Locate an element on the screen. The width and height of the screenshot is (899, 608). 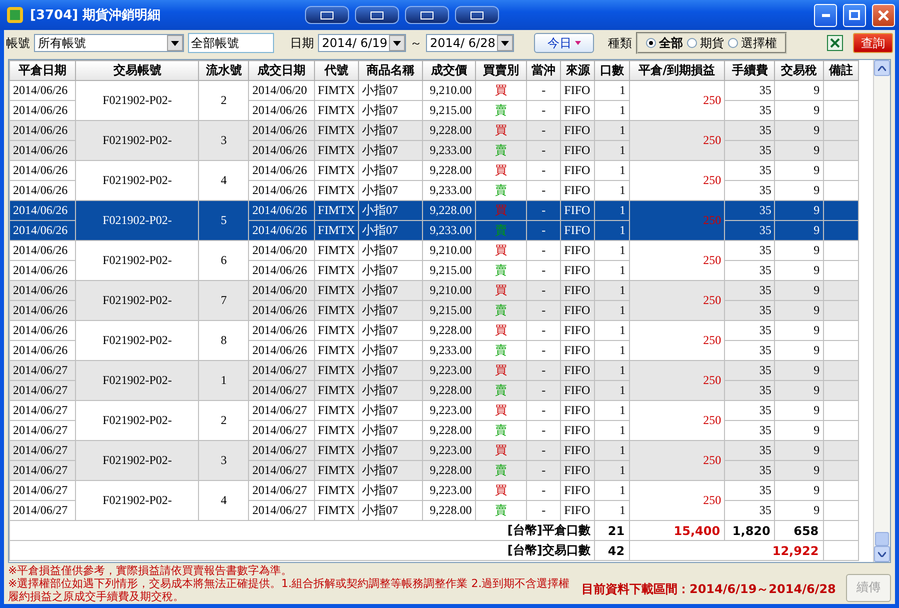
column-header: 平倉日期 is located at coordinates (43, 70).